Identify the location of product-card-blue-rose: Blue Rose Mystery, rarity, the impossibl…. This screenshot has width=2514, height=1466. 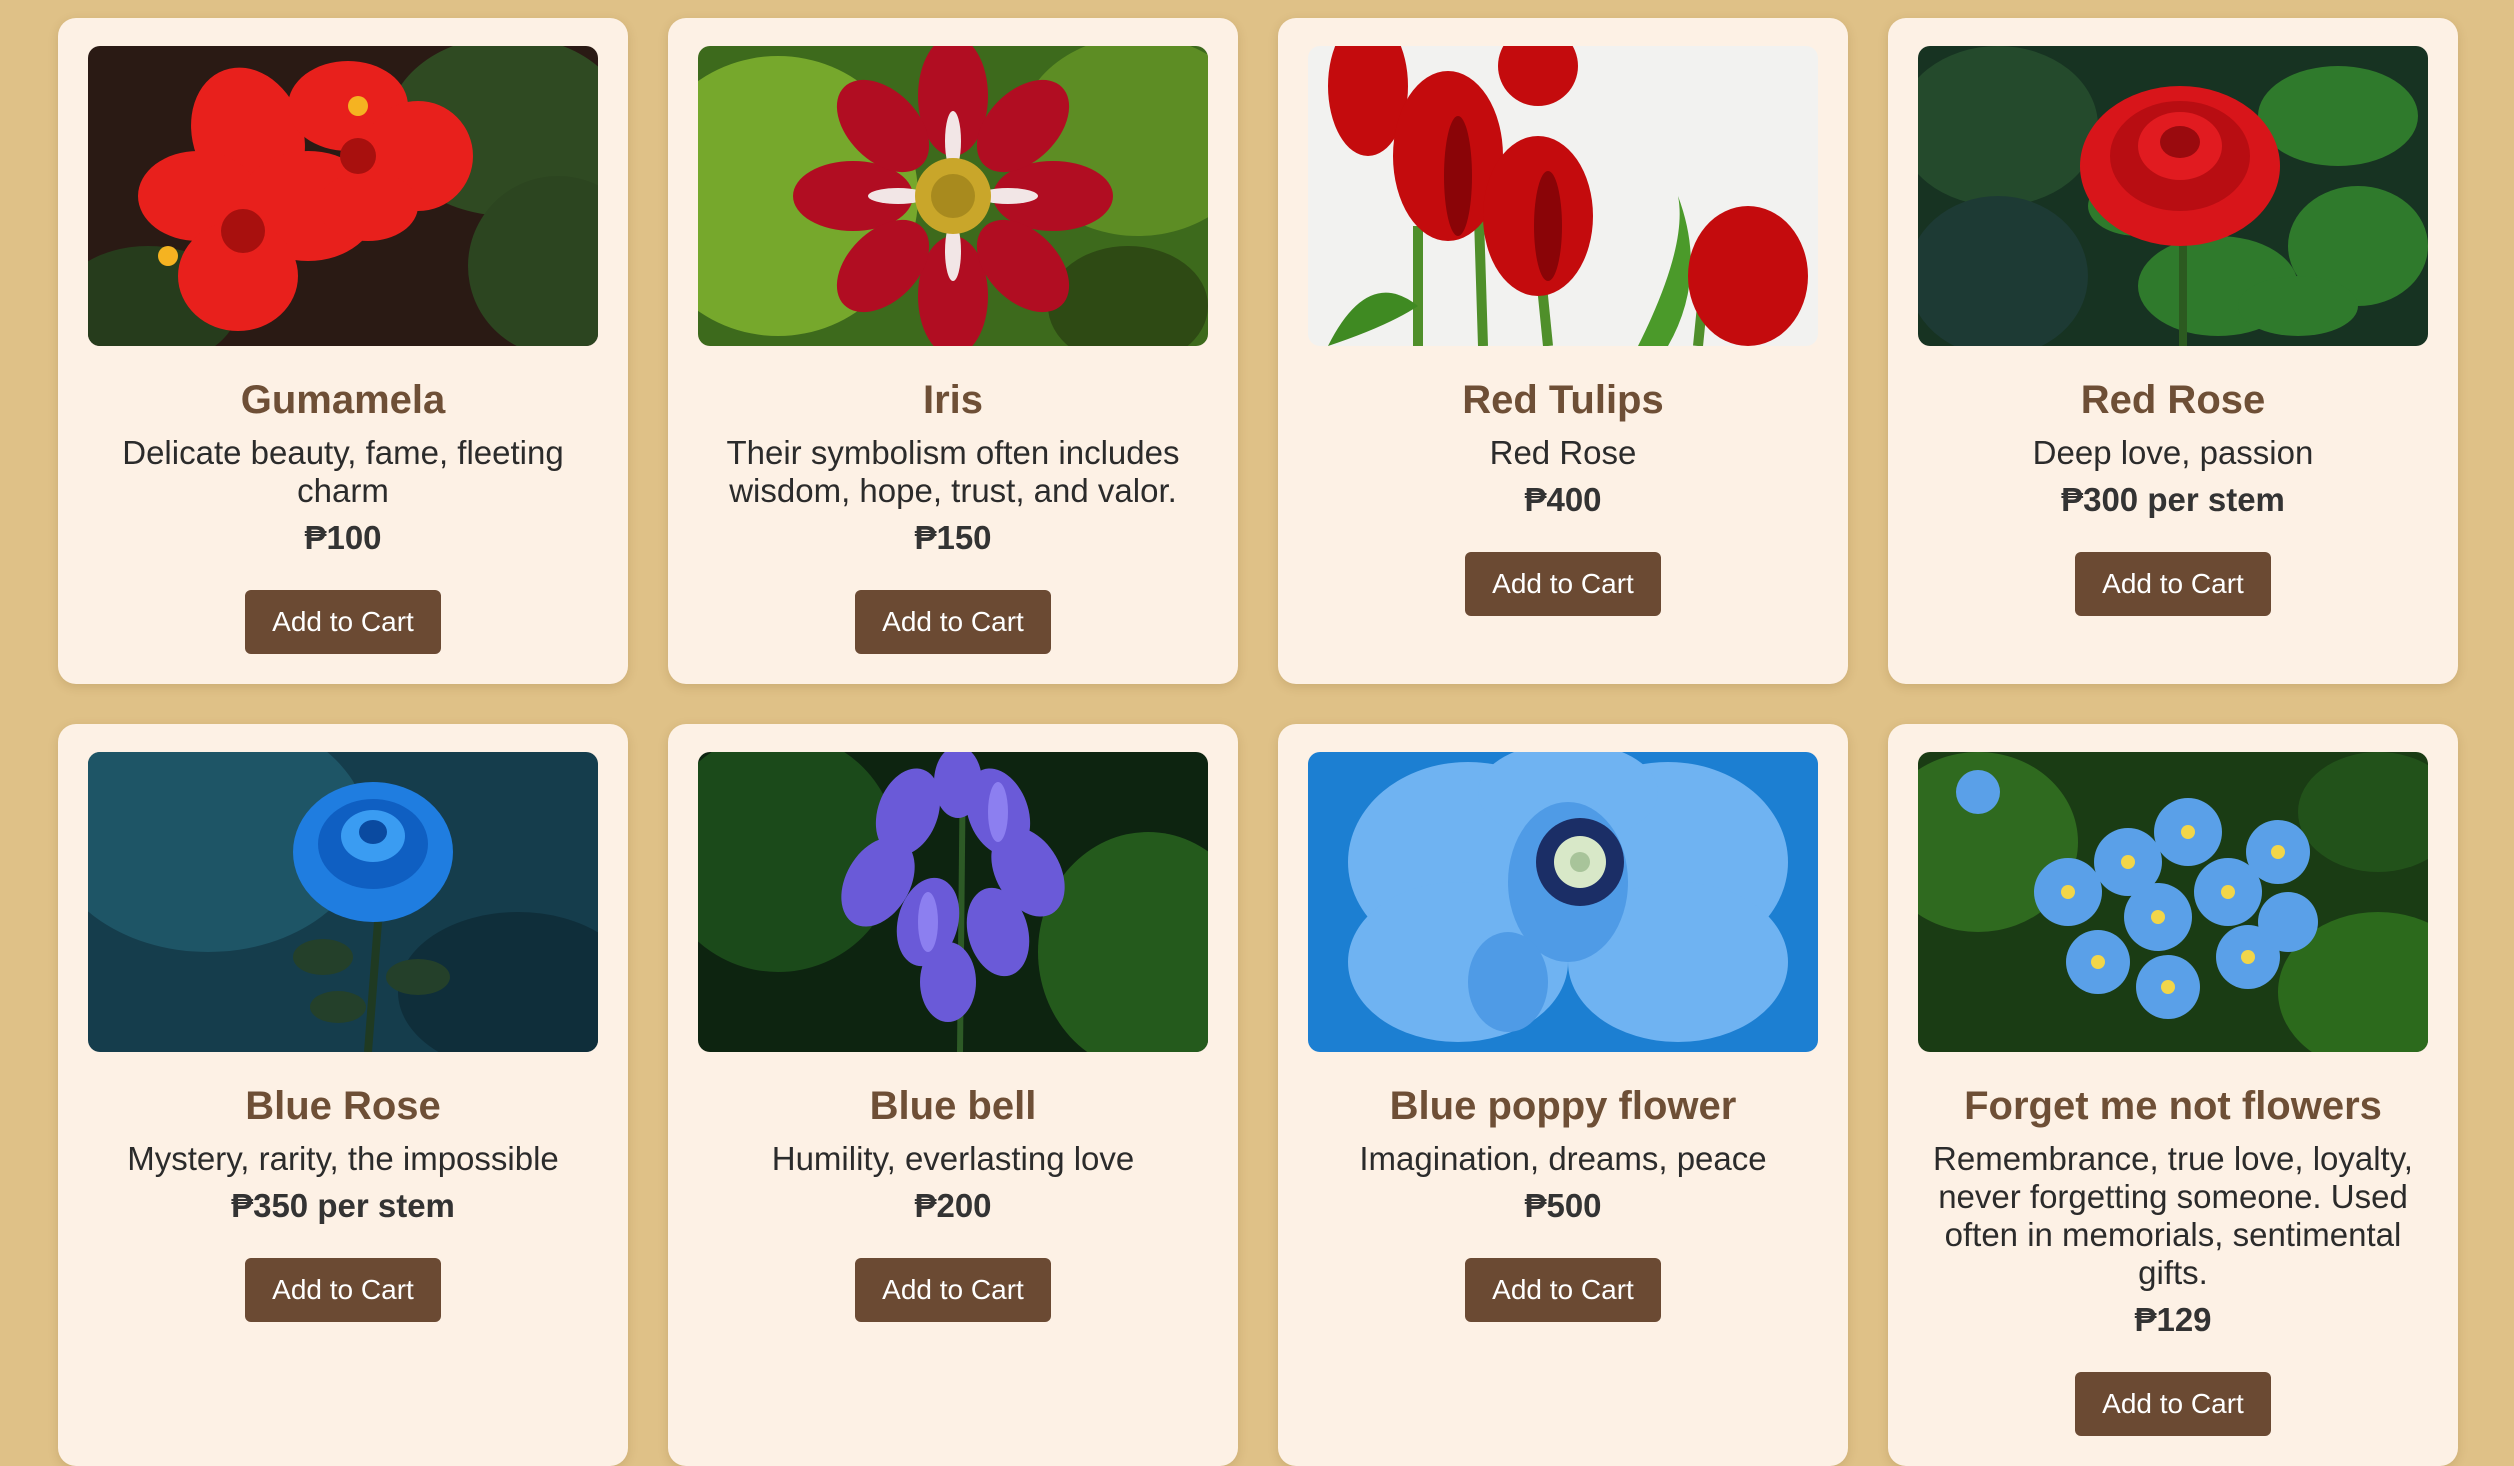
(343, 1095).